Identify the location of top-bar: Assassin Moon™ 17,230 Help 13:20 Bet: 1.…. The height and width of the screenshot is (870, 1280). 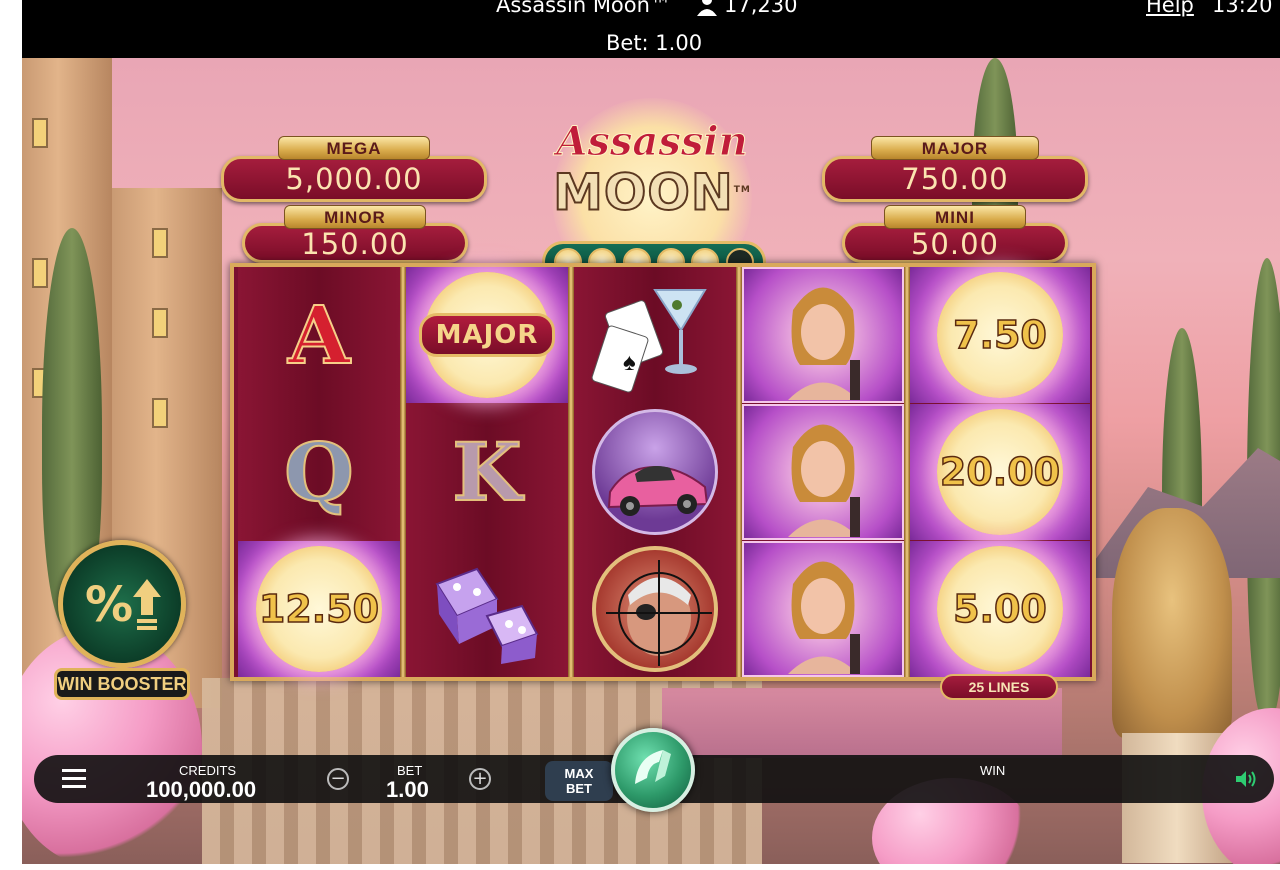
(651, 29).